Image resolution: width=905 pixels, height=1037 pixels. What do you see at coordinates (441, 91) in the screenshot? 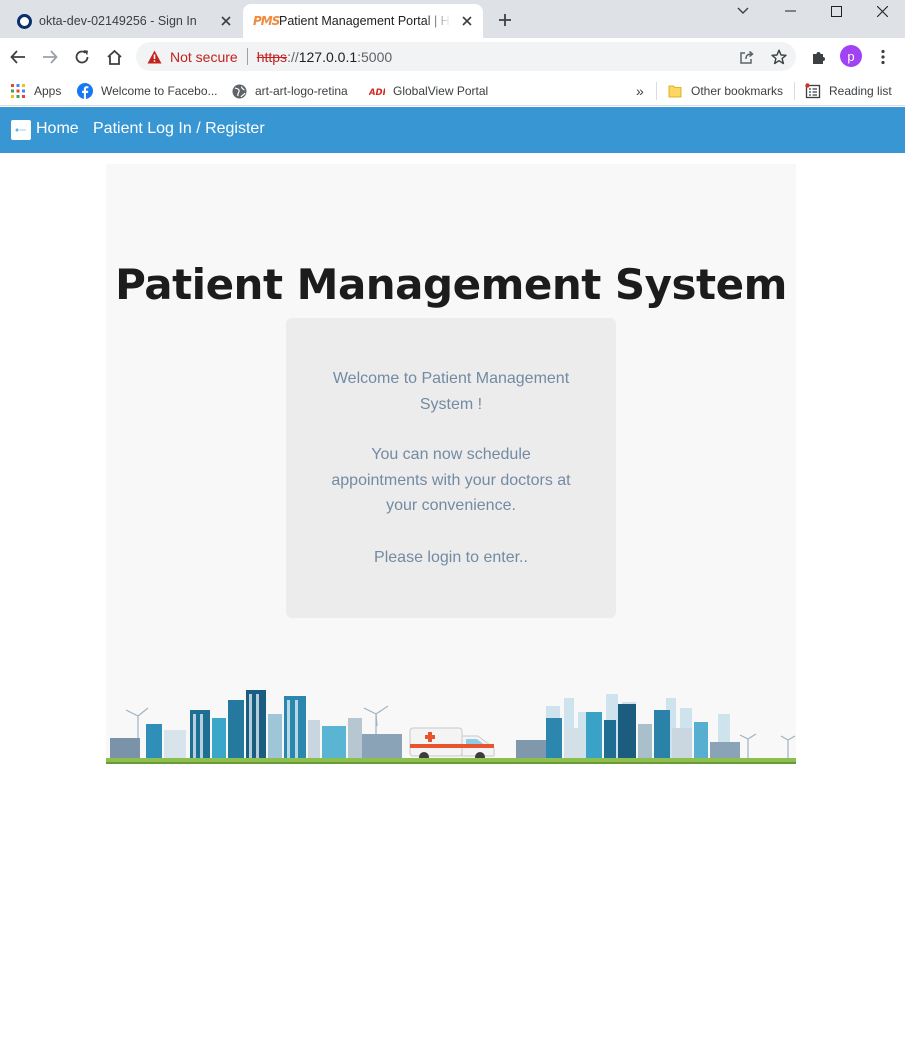
I see `bookmark-label: GlobalView Portal` at bounding box center [441, 91].